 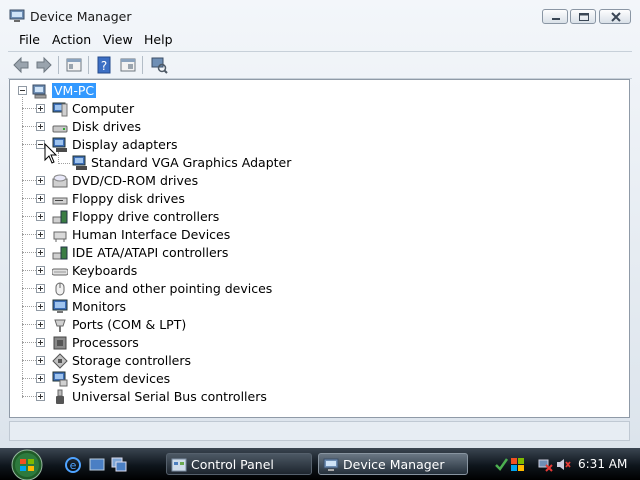 What do you see at coordinates (88, 65) in the screenshot?
I see `toolbar-separator` at bounding box center [88, 65].